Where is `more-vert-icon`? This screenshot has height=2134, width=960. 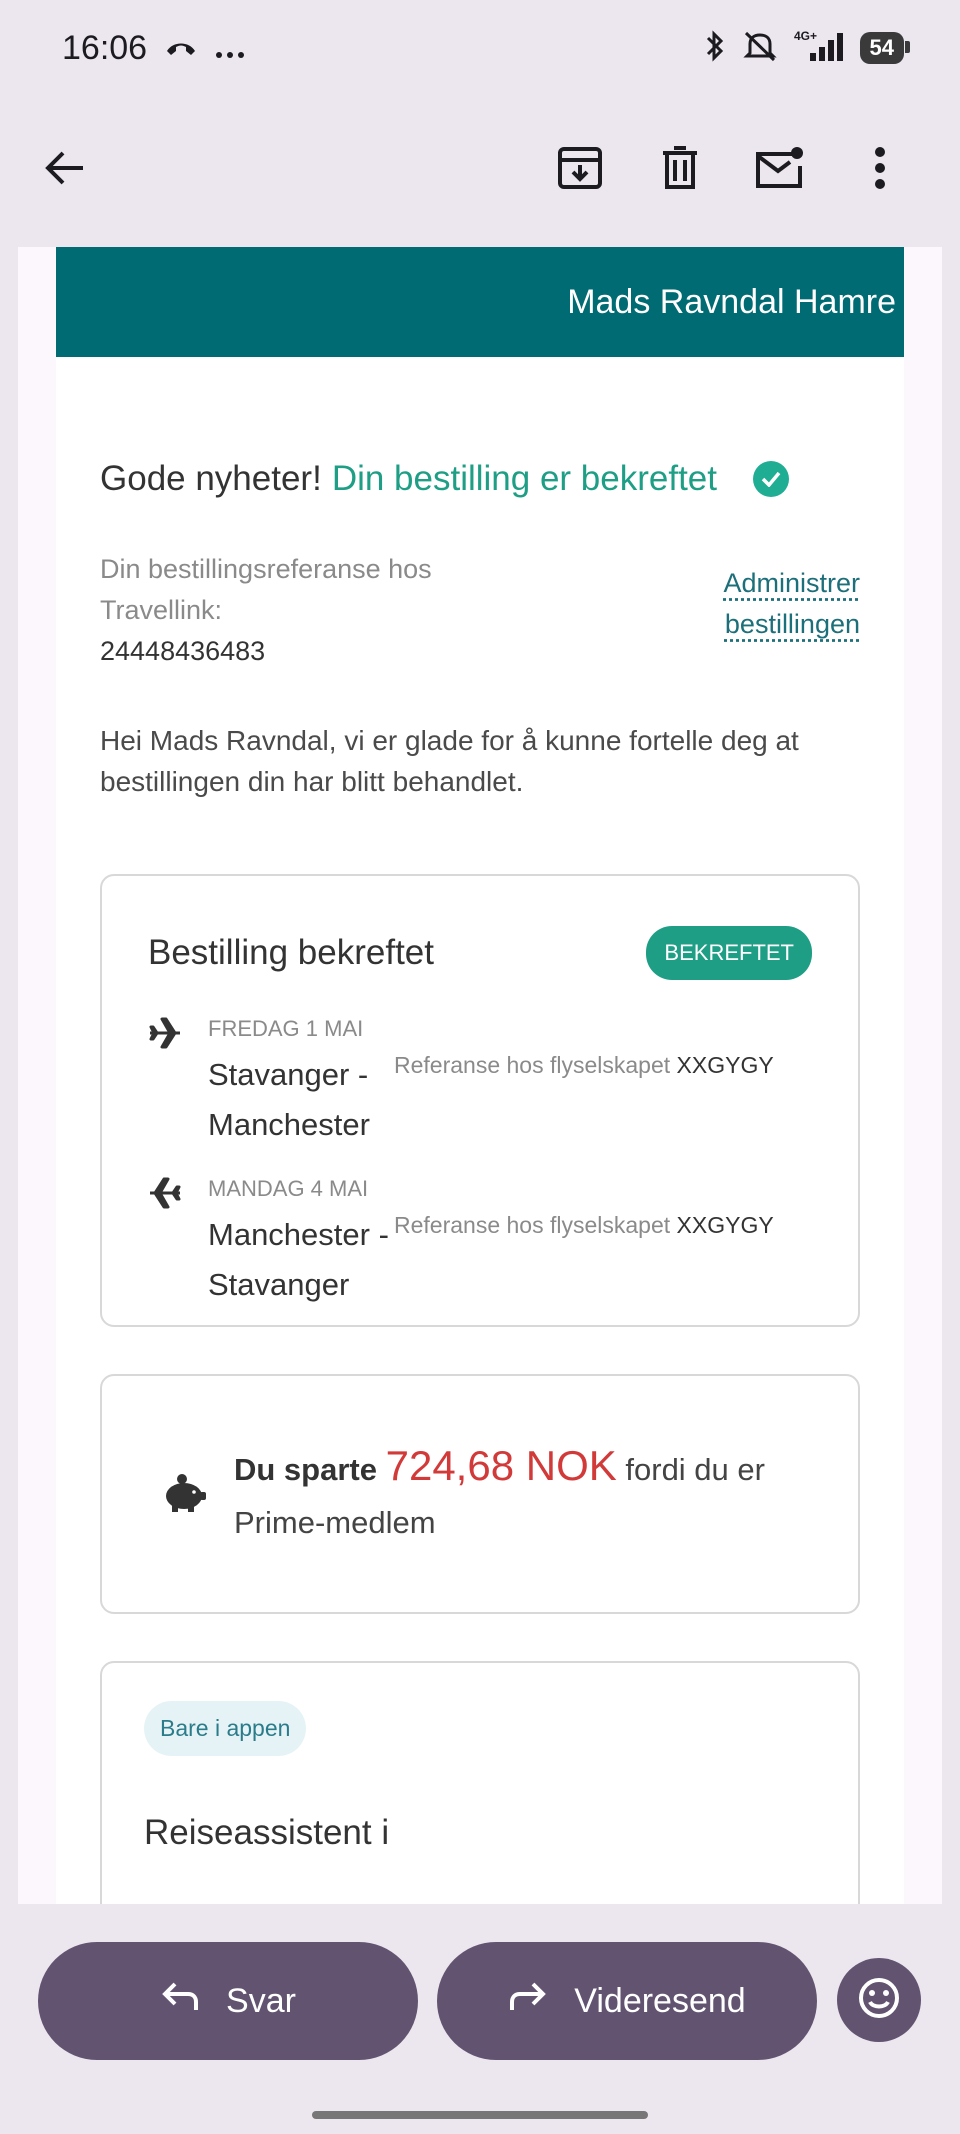
more-vert-icon is located at coordinates (880, 170).